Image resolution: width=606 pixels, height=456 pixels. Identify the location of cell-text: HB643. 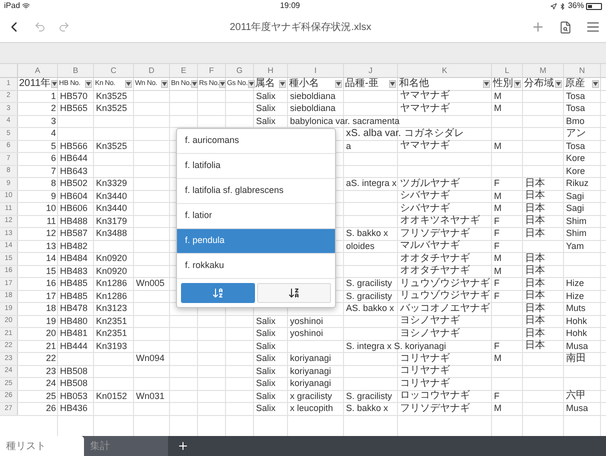
(74, 171).